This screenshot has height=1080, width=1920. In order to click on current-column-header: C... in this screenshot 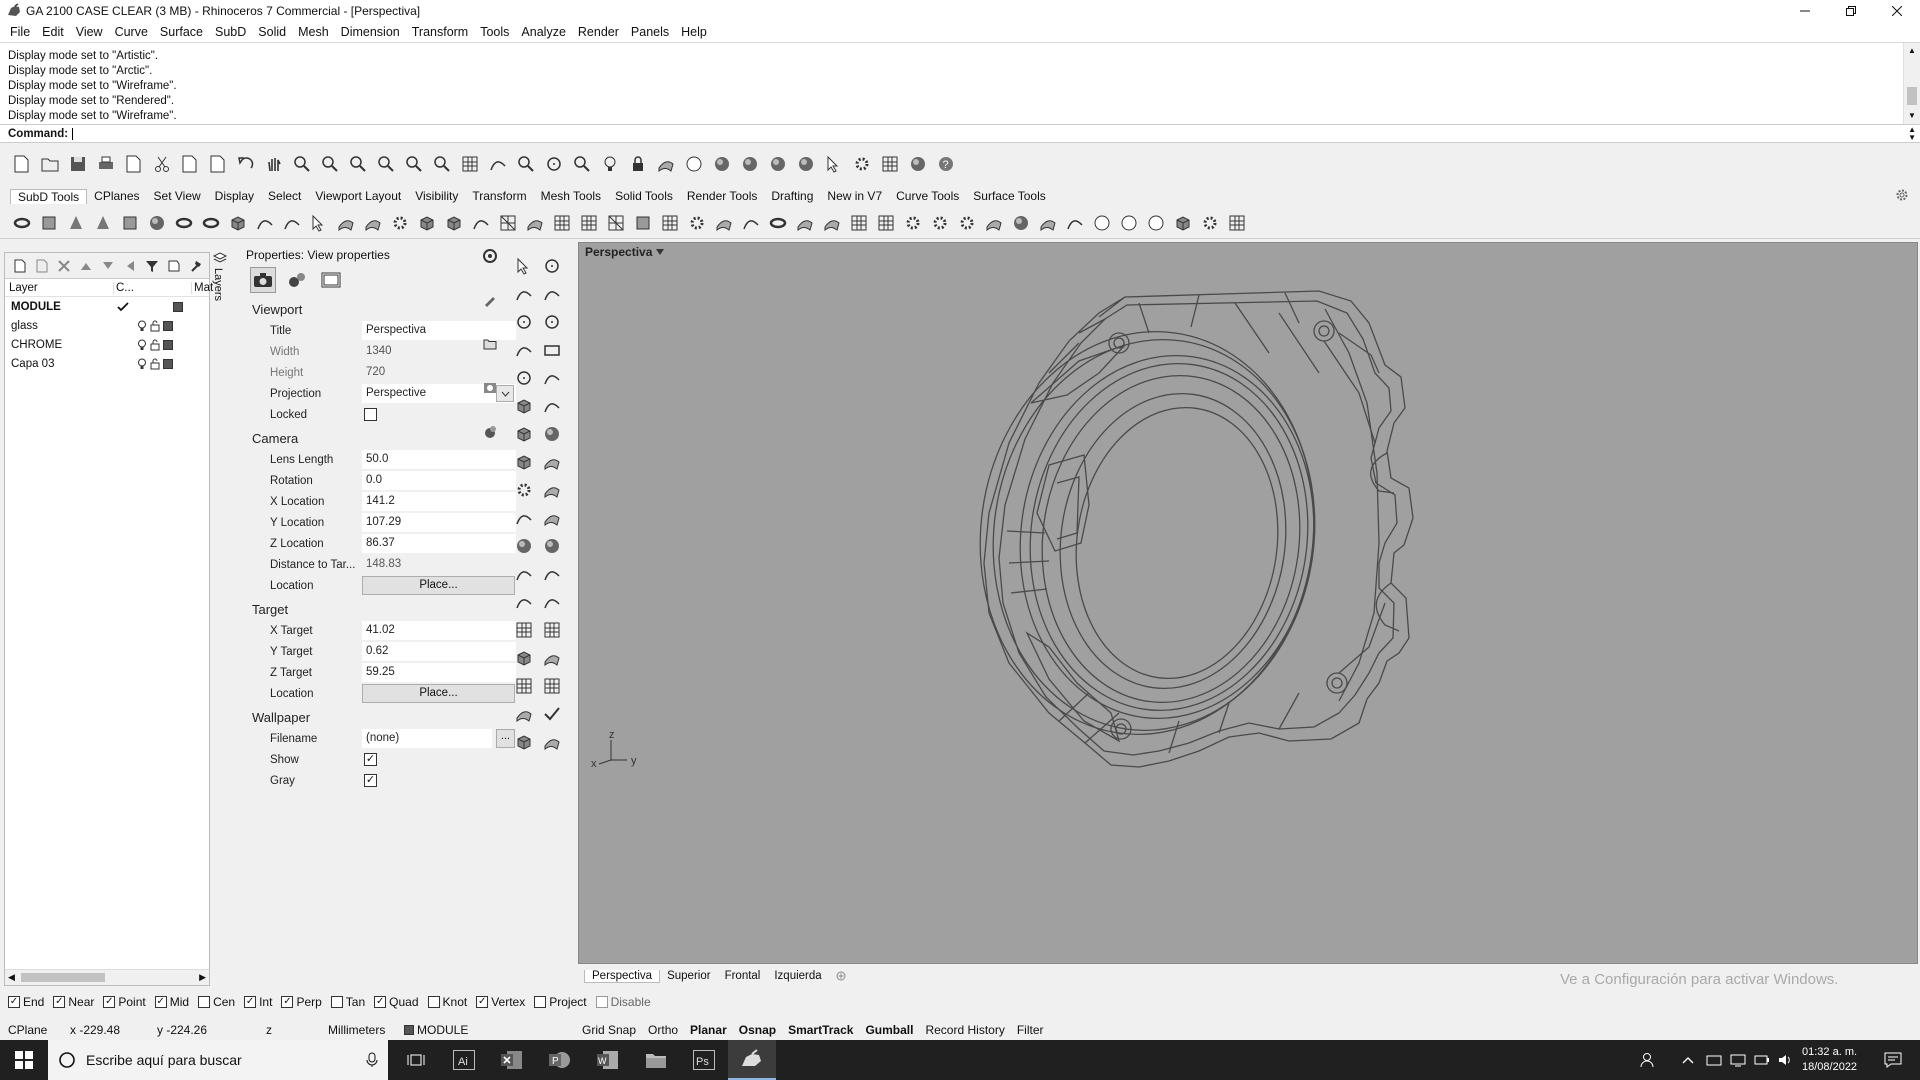, I will do `click(123, 287)`.